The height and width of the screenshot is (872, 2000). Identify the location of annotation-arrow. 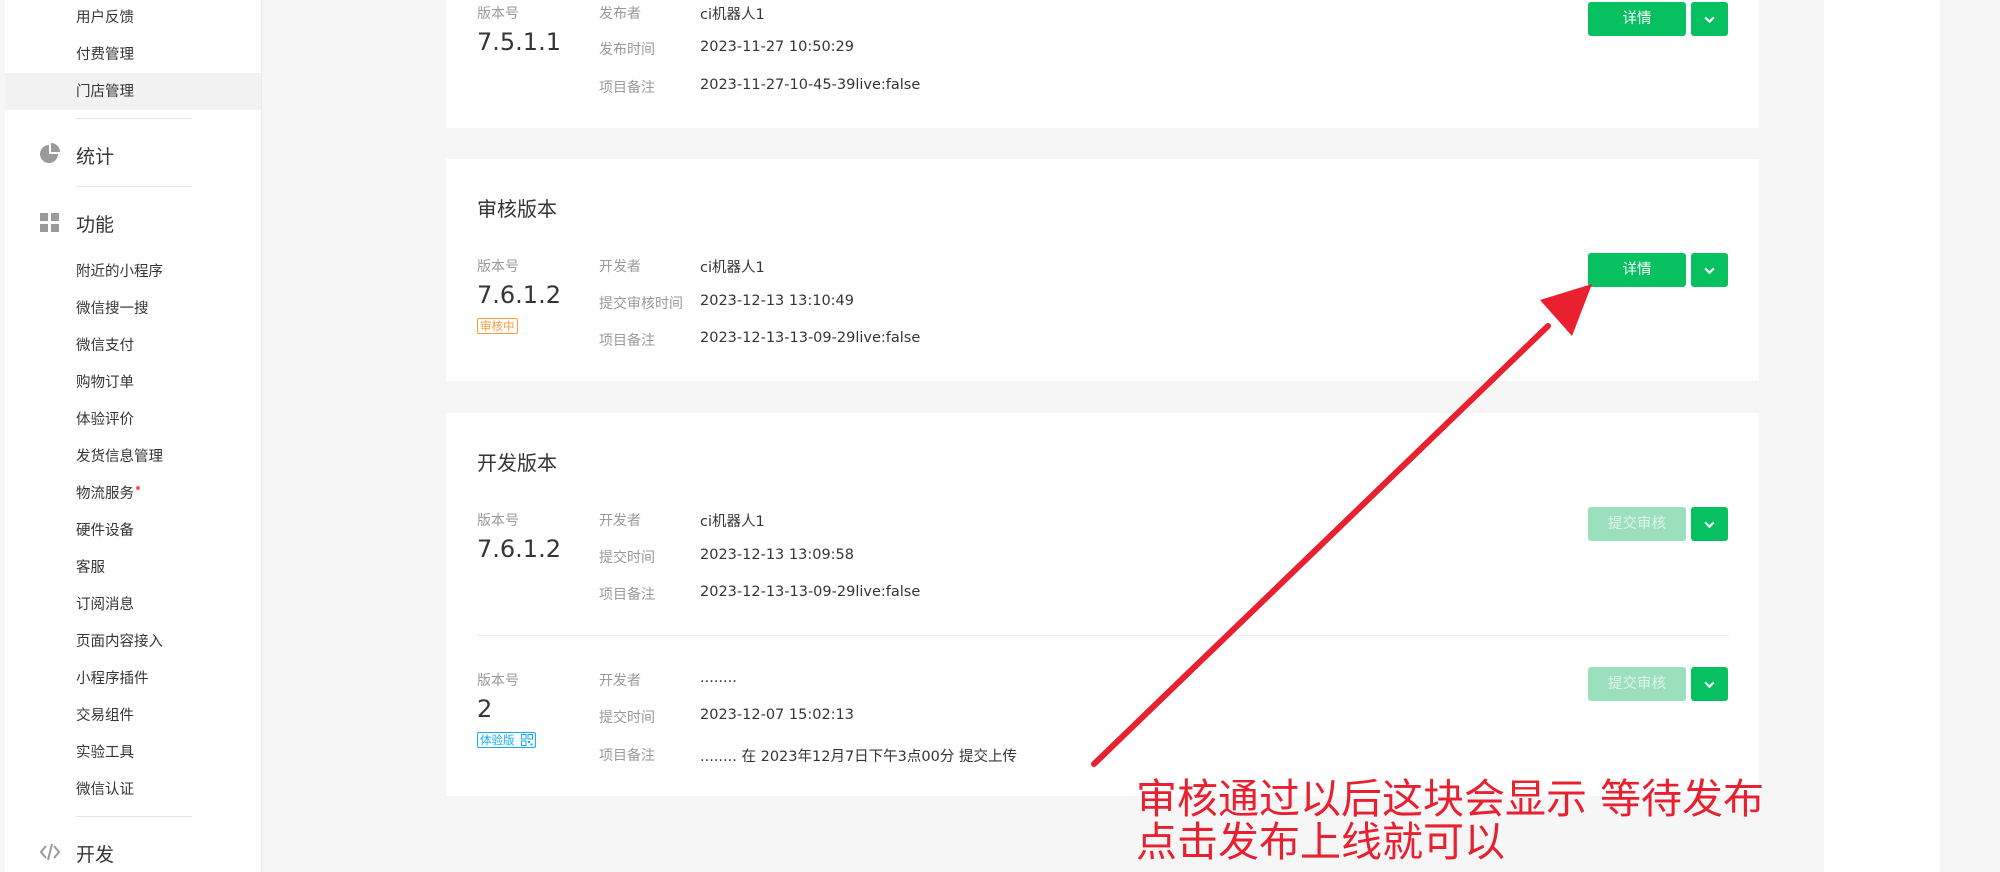
(1341, 525).